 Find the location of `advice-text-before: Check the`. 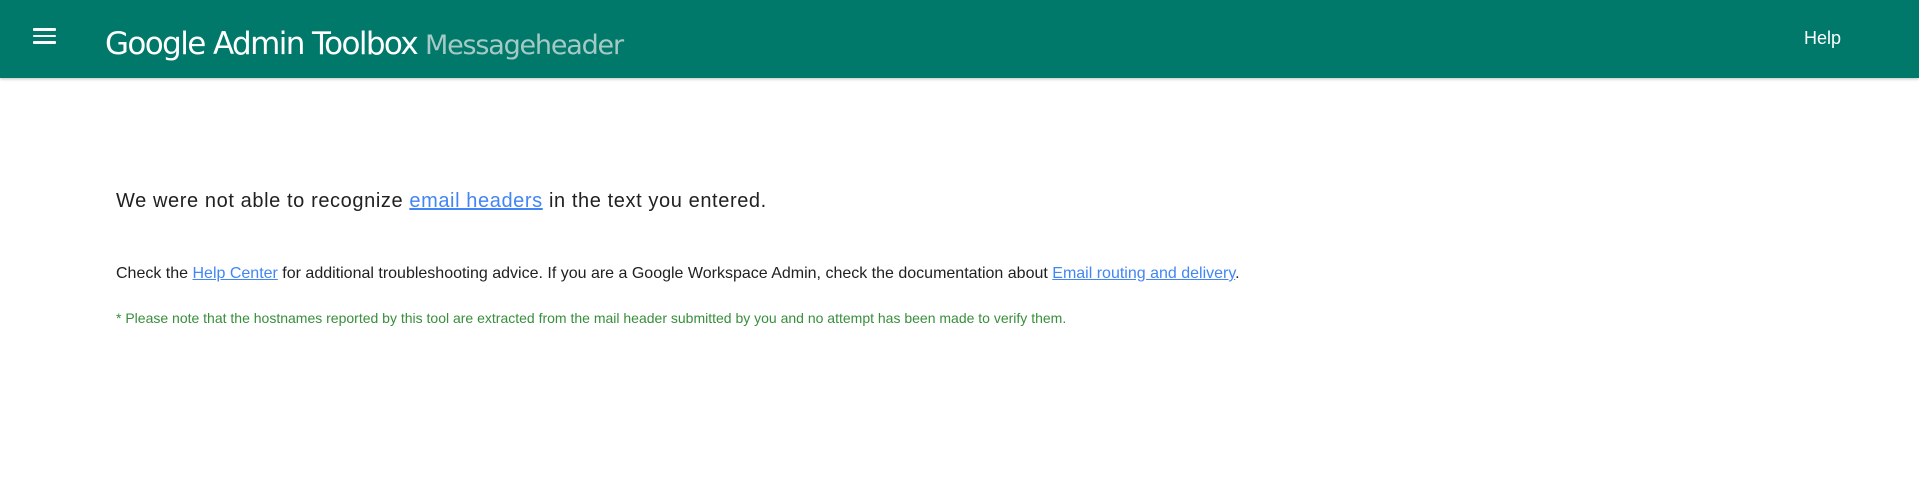

advice-text-before: Check the is located at coordinates (154, 273).